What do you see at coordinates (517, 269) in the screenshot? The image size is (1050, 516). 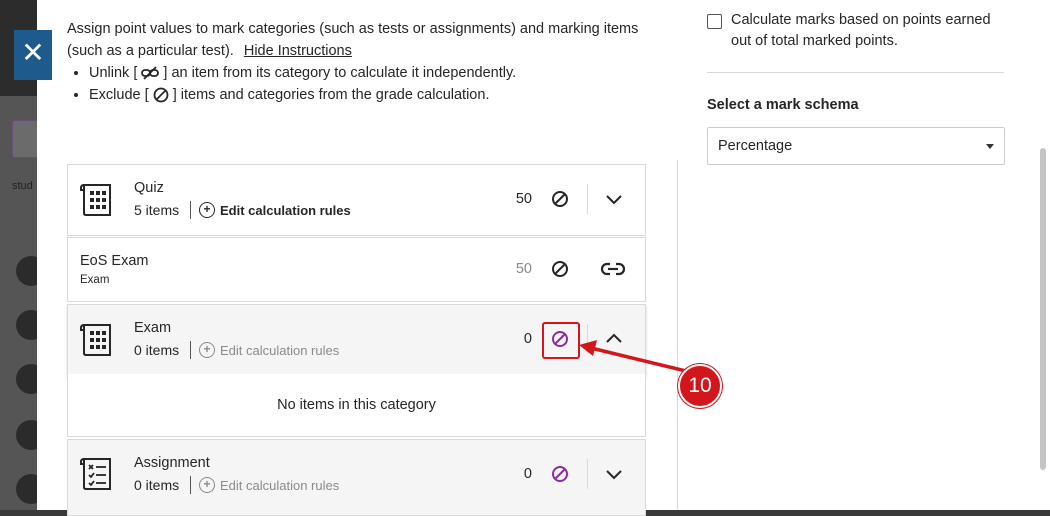 I see `item-points: 50` at bounding box center [517, 269].